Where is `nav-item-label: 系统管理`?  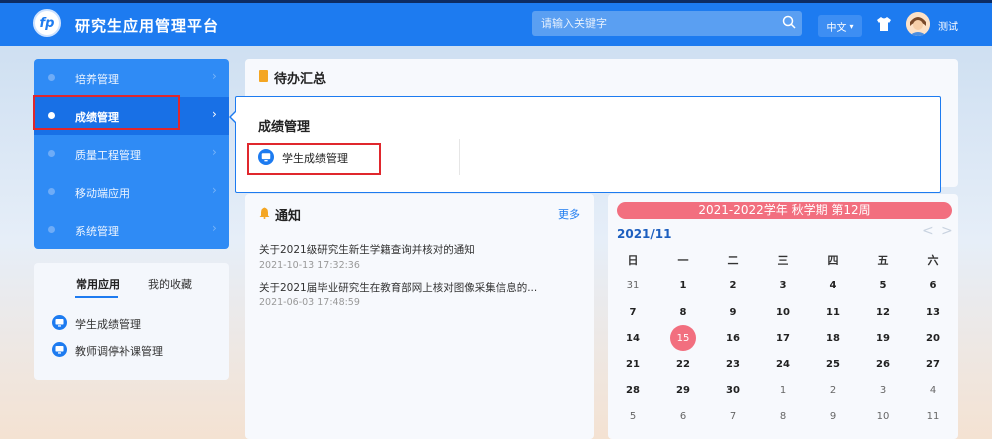 nav-item-label: 系统管理 is located at coordinates (97, 231).